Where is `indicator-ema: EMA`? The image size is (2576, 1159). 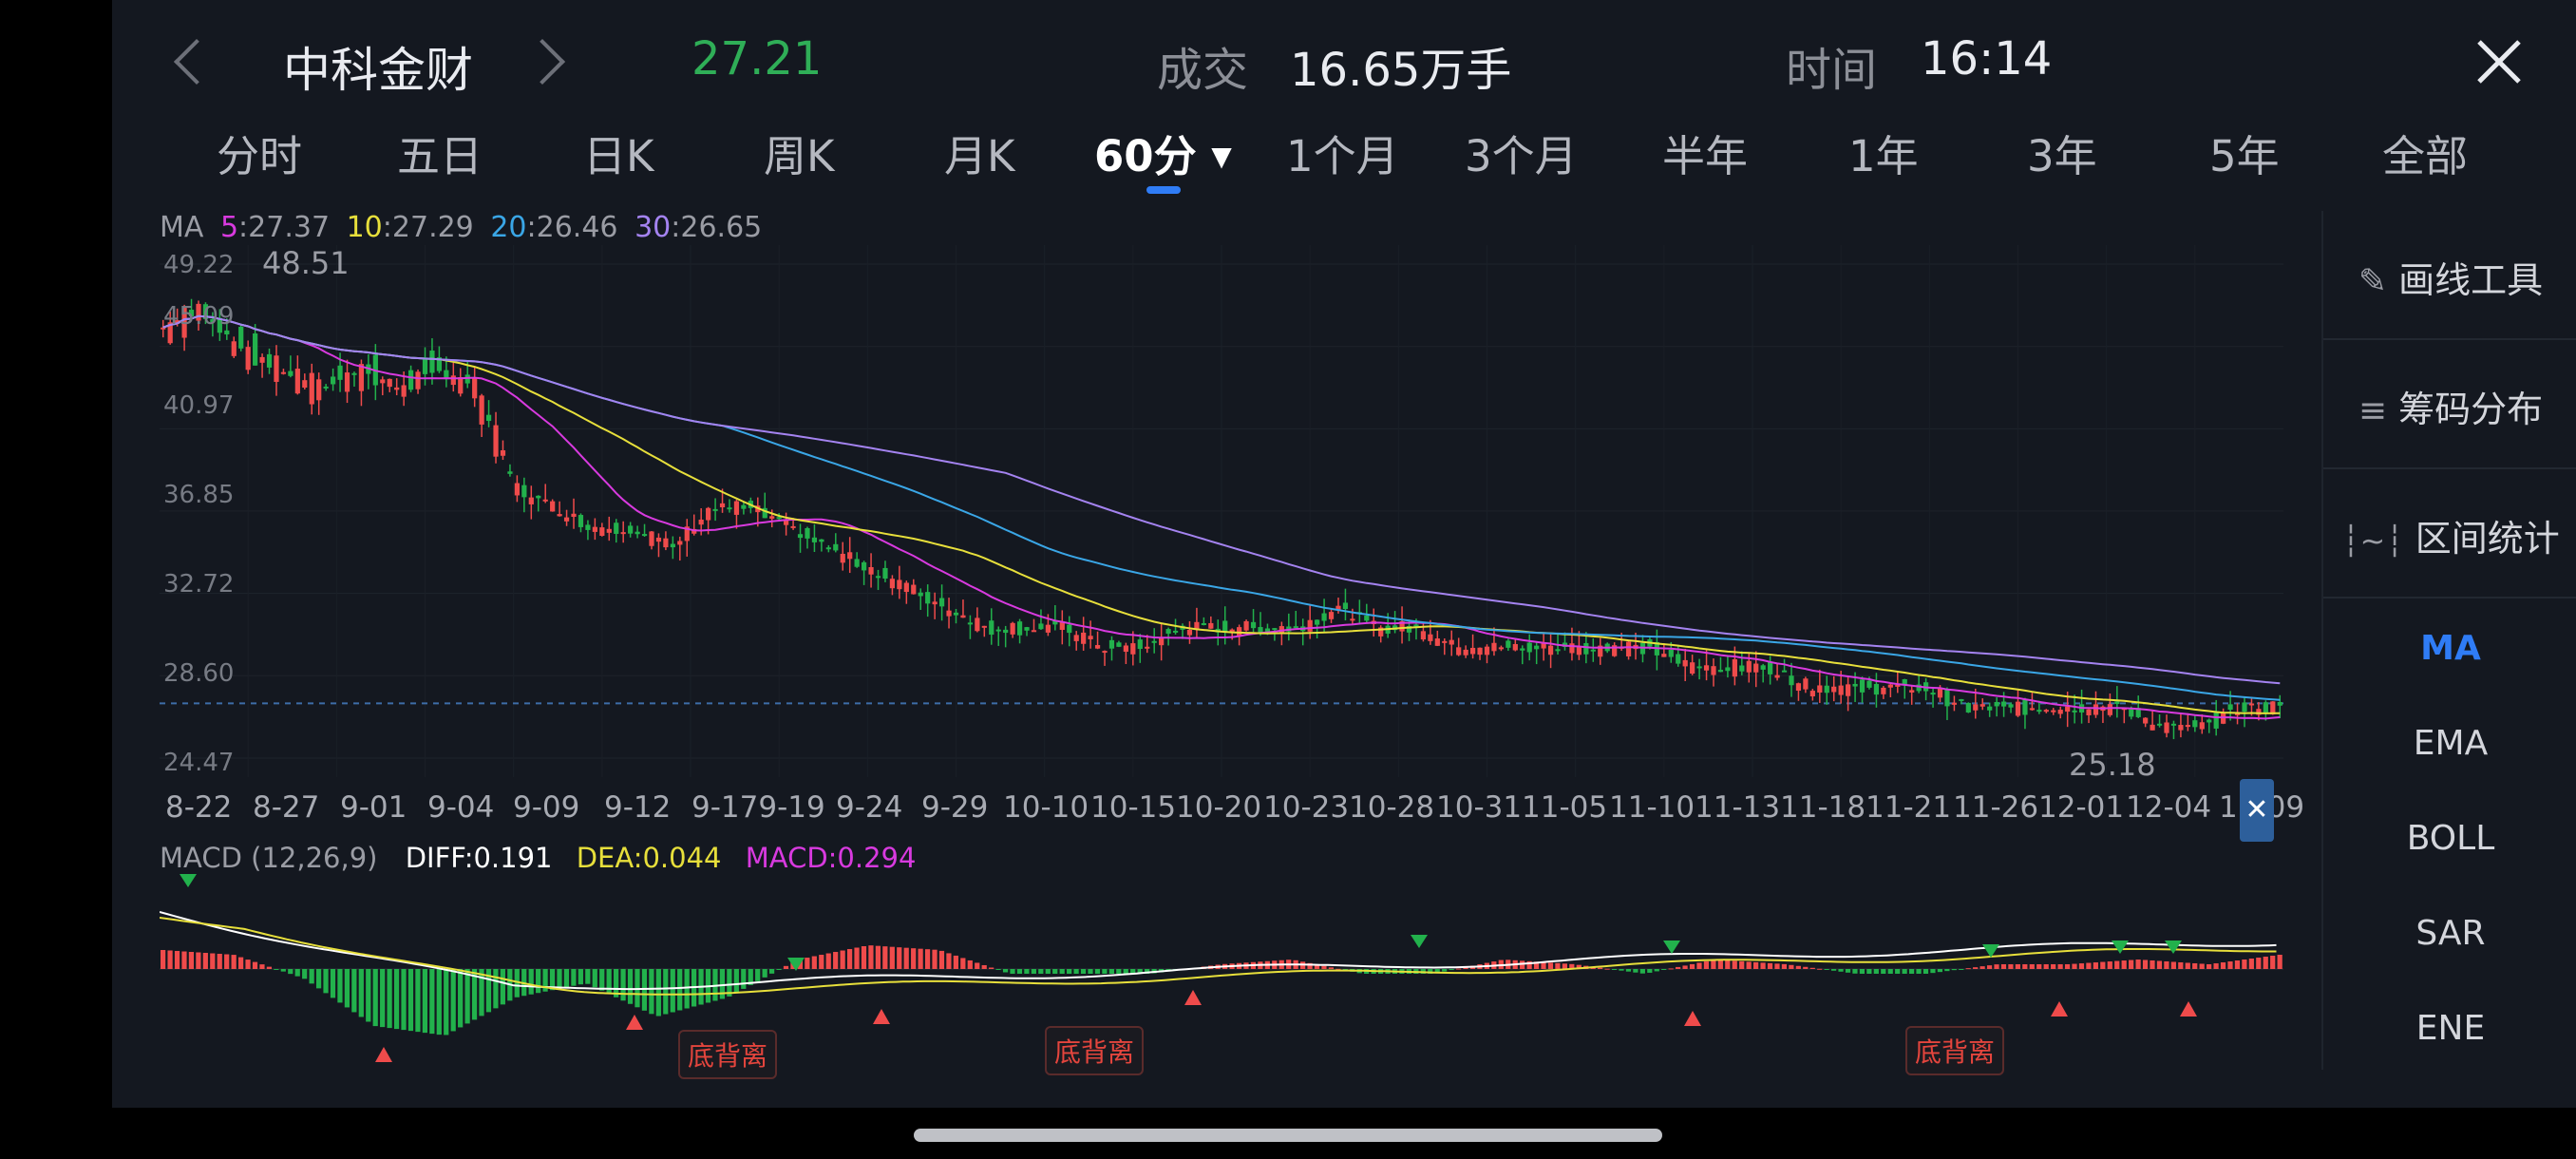
indicator-ema: EMA is located at coordinates (2449, 743).